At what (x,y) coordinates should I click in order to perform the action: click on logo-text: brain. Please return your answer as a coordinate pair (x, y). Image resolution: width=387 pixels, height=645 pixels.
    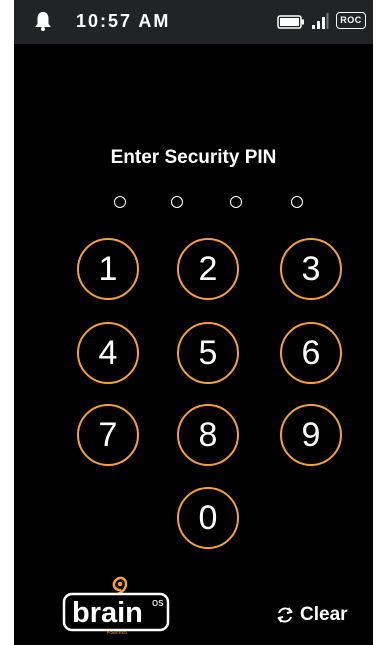
    Looking at the image, I should click on (107, 613).